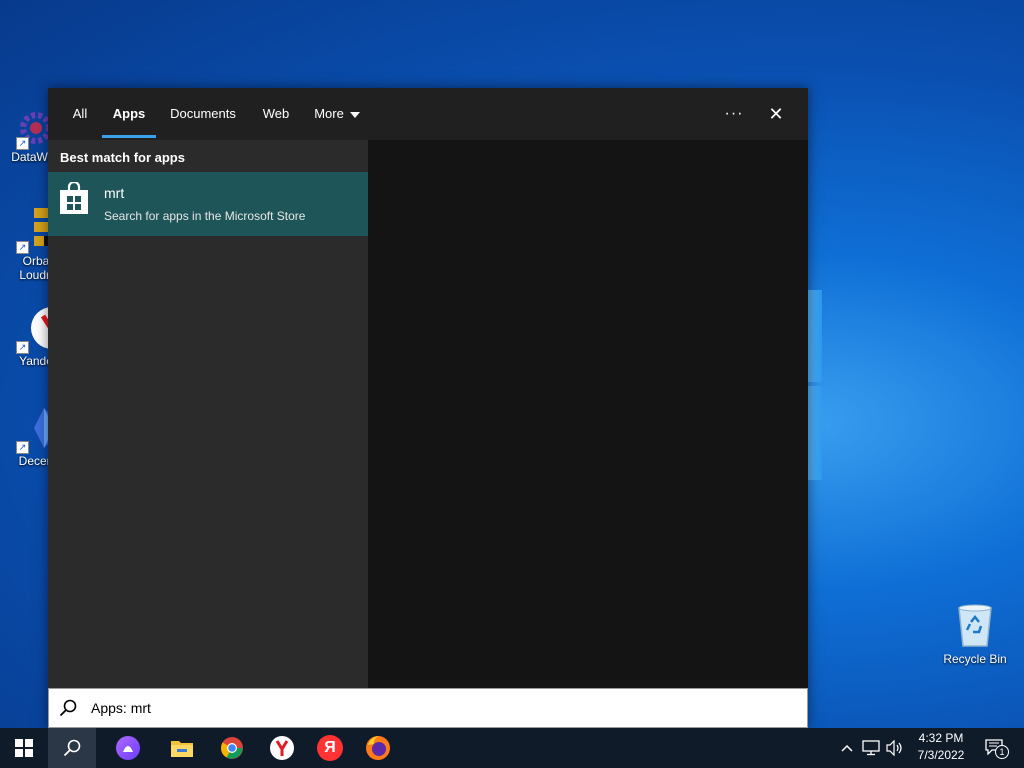 The width and height of the screenshot is (1024, 768). I want to click on tab-label: Web, so click(276, 113).